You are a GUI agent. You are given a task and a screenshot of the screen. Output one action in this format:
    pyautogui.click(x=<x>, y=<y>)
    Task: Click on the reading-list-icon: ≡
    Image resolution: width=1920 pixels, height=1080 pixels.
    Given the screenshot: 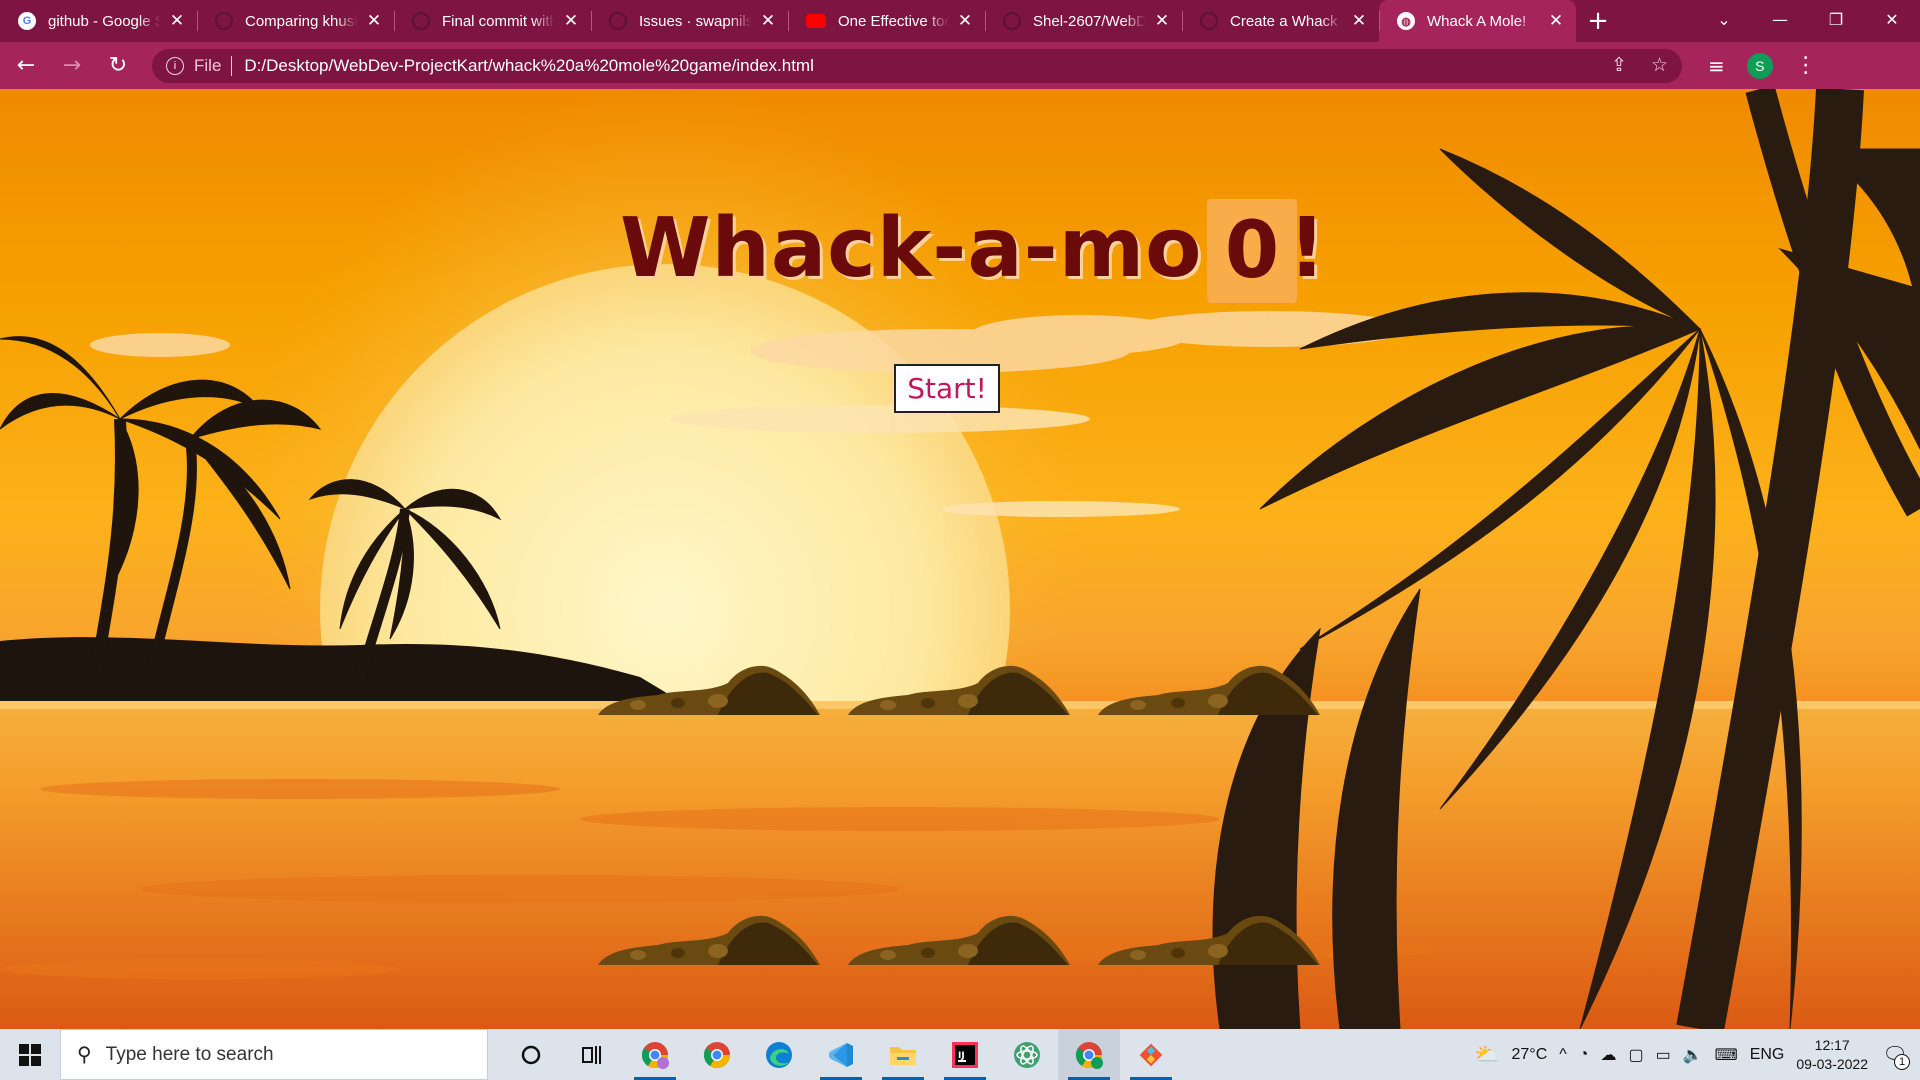 What is the action you would take?
    pyautogui.click(x=1716, y=66)
    